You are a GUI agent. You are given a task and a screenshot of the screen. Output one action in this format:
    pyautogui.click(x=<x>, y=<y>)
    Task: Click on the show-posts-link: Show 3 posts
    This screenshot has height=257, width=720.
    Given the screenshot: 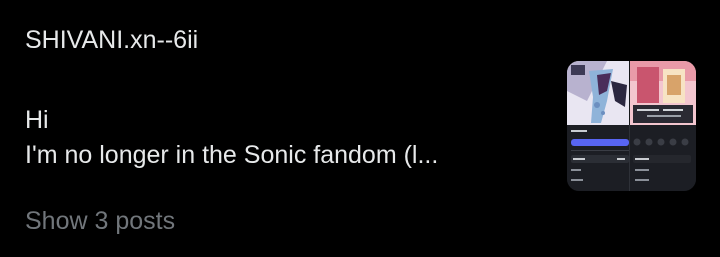 What is the action you would take?
    pyautogui.click(x=100, y=221)
    